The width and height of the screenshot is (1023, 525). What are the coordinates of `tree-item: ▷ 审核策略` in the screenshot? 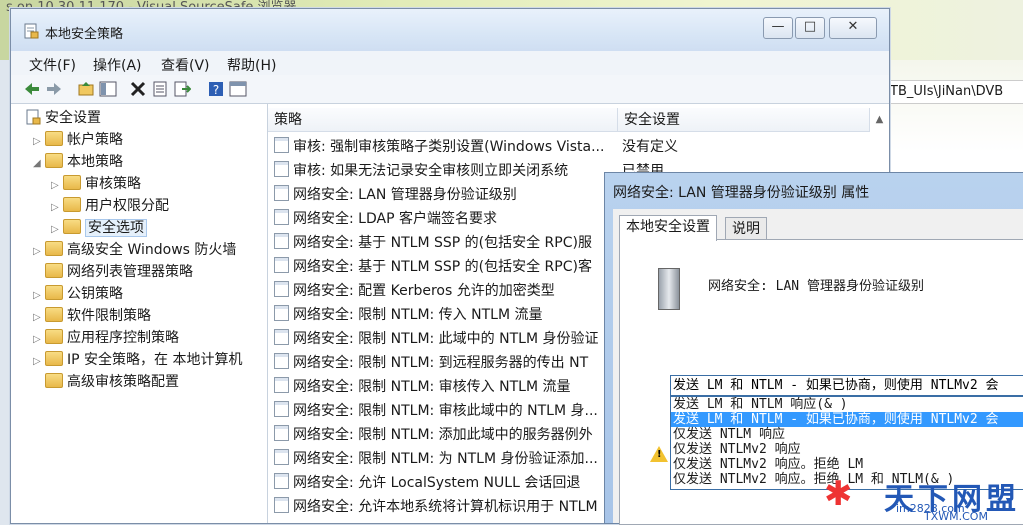 It's located at (96, 184).